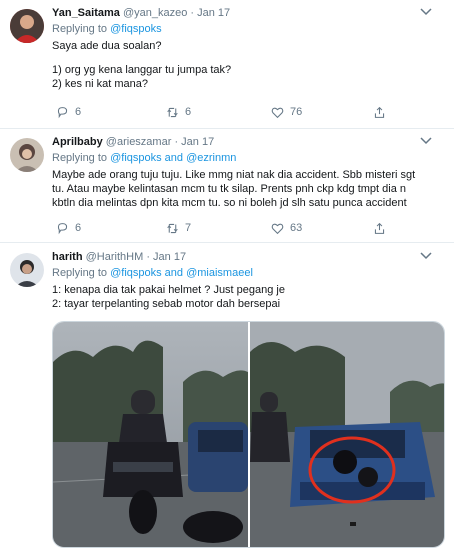 The image size is (454, 553). I want to click on tweet-line: 1) org yg kena langgar tu jumpa tak?, so click(142, 70).